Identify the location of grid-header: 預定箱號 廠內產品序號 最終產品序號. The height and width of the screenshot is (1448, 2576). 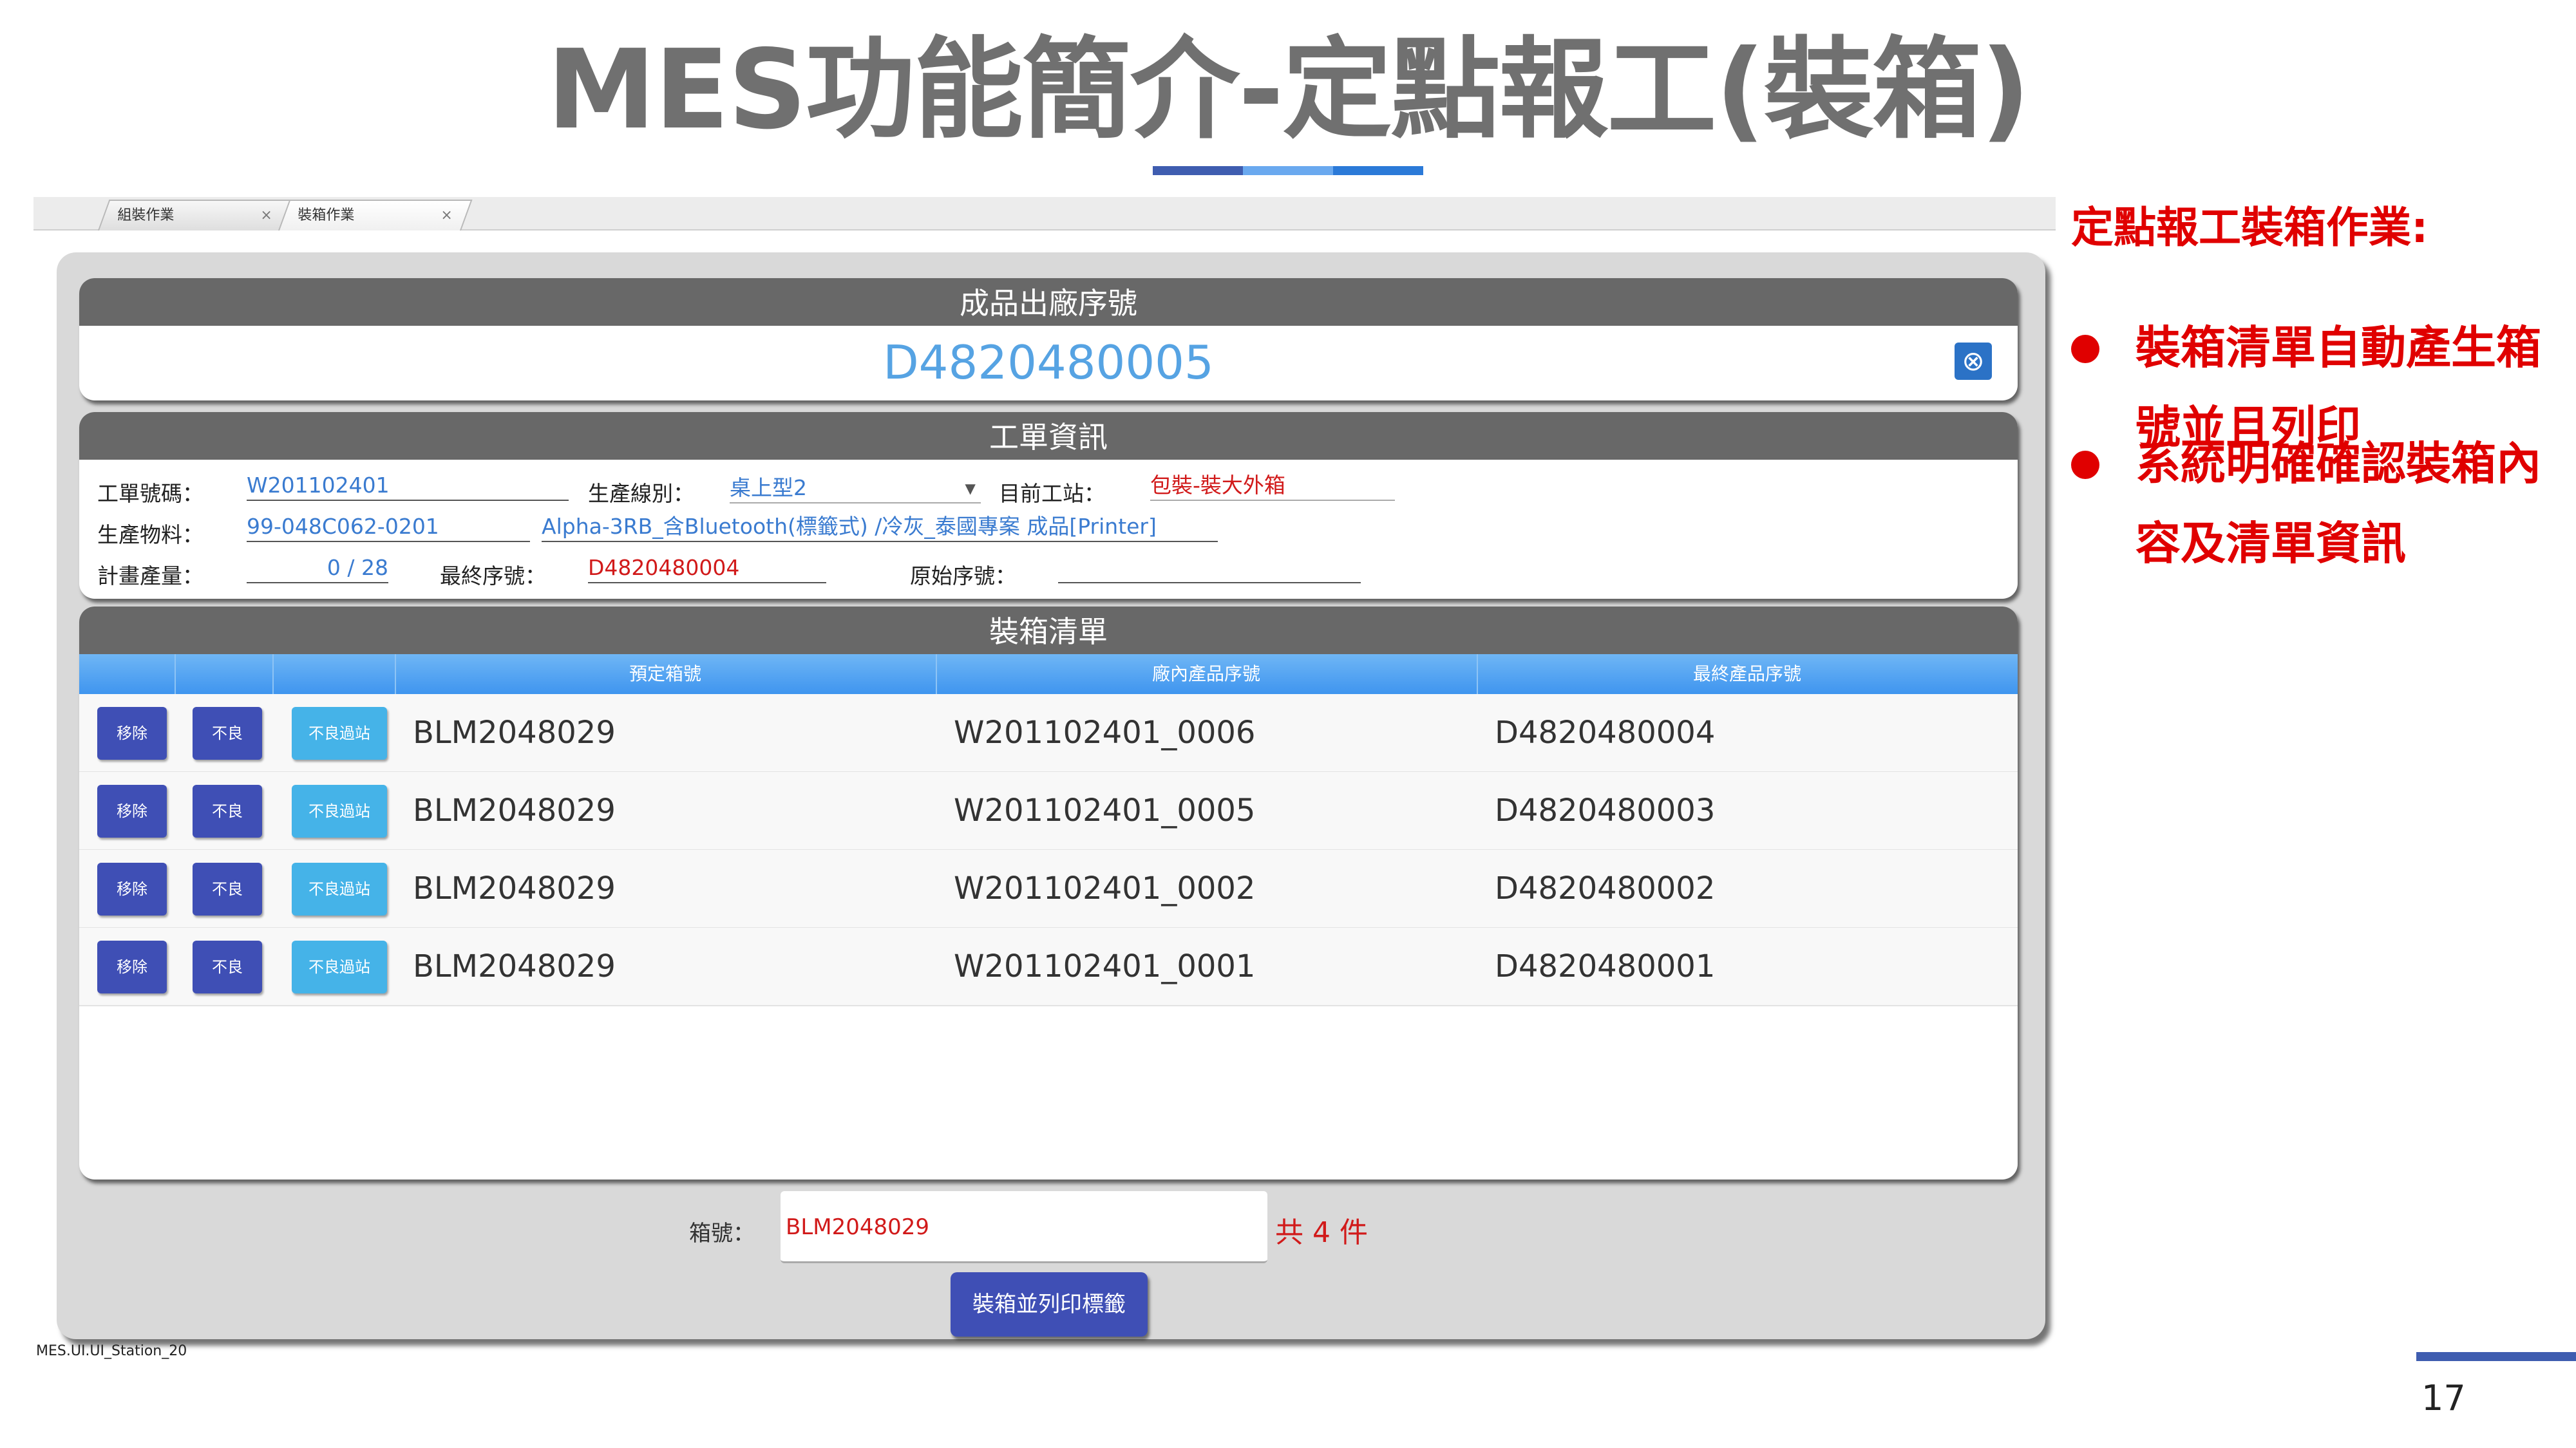
(1048, 674).